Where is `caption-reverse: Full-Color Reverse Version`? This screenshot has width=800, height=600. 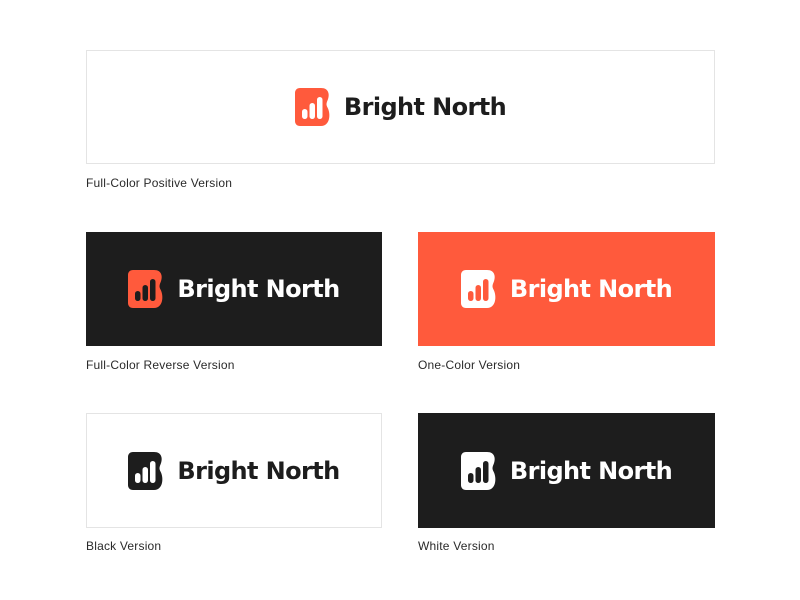
caption-reverse: Full-Color Reverse Version is located at coordinates (160, 365).